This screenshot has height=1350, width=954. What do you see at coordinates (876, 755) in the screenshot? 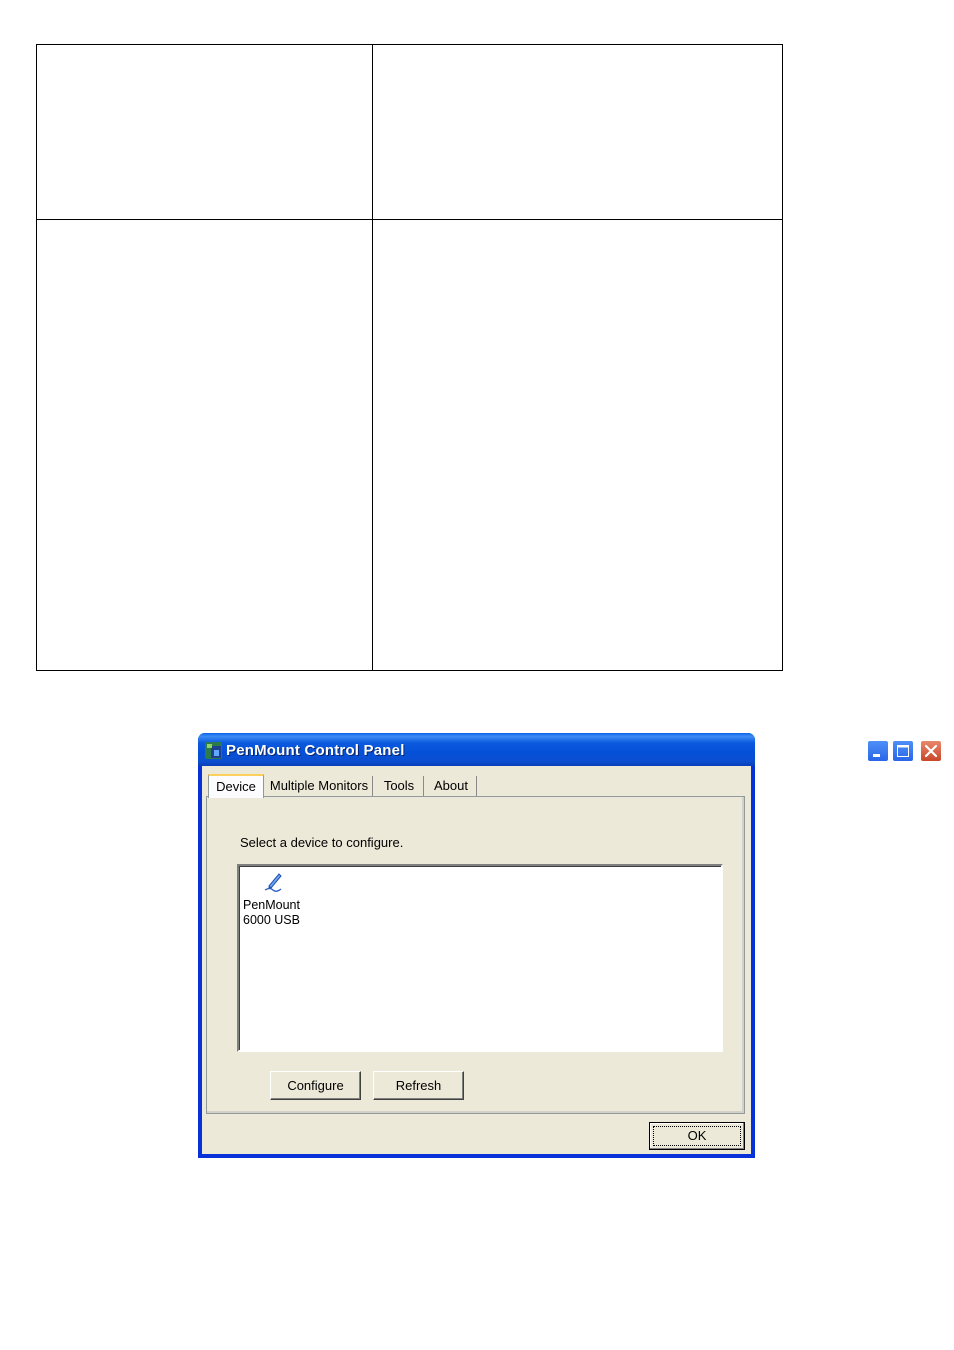
I see `minimize-icon` at bounding box center [876, 755].